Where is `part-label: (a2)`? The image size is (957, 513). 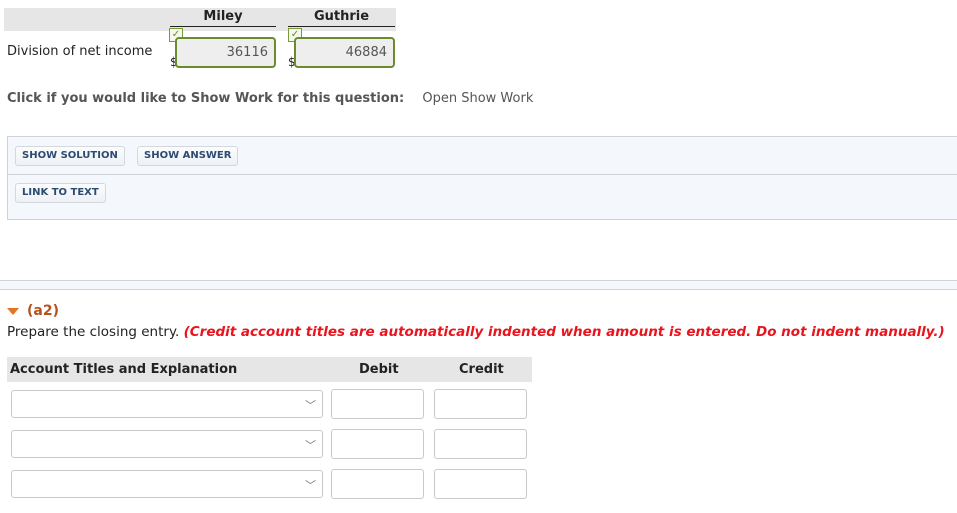
part-label: (a2) is located at coordinates (43, 311).